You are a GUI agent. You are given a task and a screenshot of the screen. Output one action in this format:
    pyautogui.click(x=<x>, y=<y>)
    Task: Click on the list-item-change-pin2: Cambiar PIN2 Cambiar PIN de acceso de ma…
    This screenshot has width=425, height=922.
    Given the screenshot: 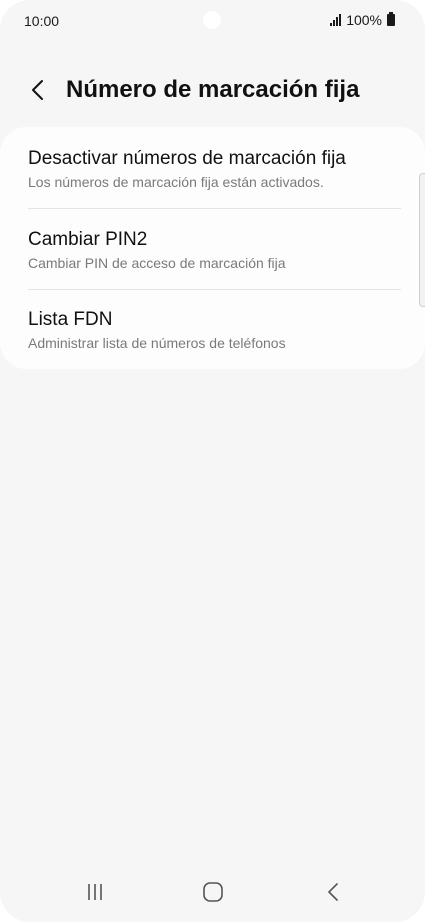 What is the action you would take?
    pyautogui.click(x=212, y=249)
    